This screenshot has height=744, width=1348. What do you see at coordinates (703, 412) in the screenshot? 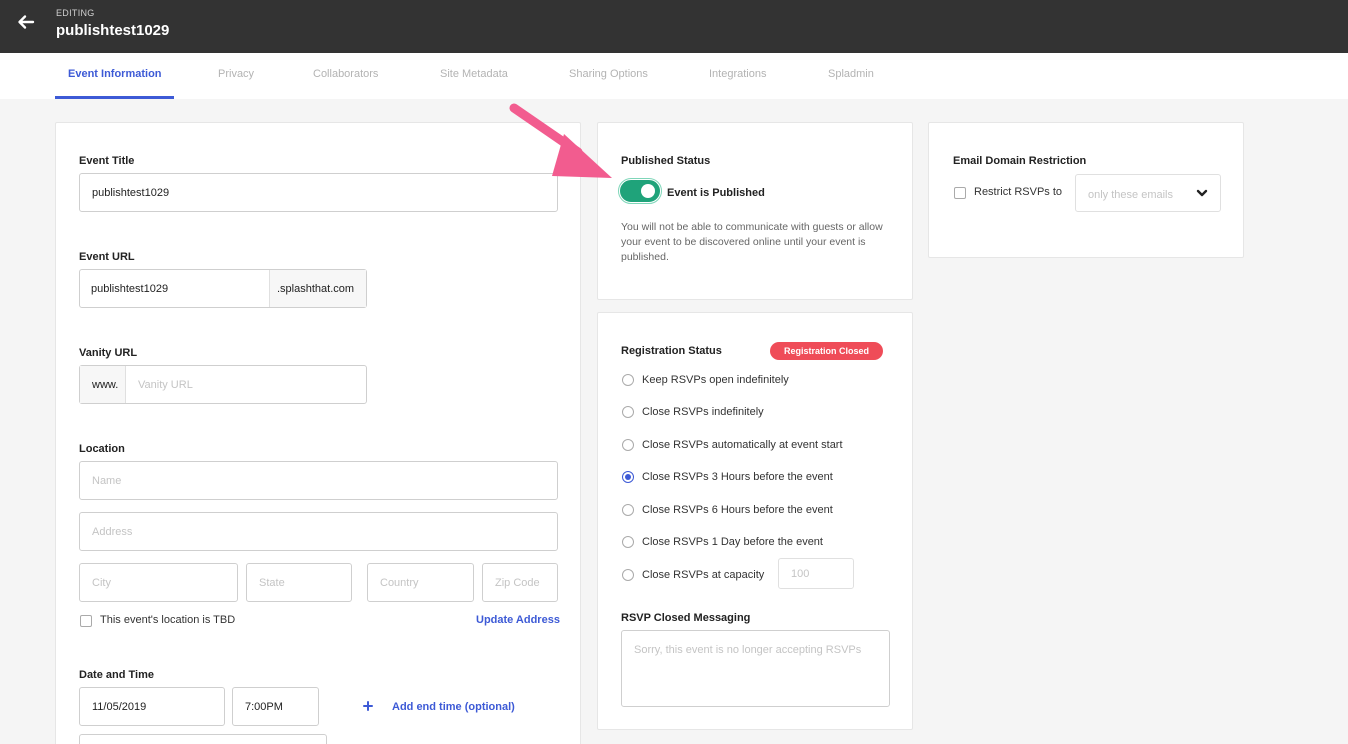
I see `radio-label: Close RSVPs indefinitely` at bounding box center [703, 412].